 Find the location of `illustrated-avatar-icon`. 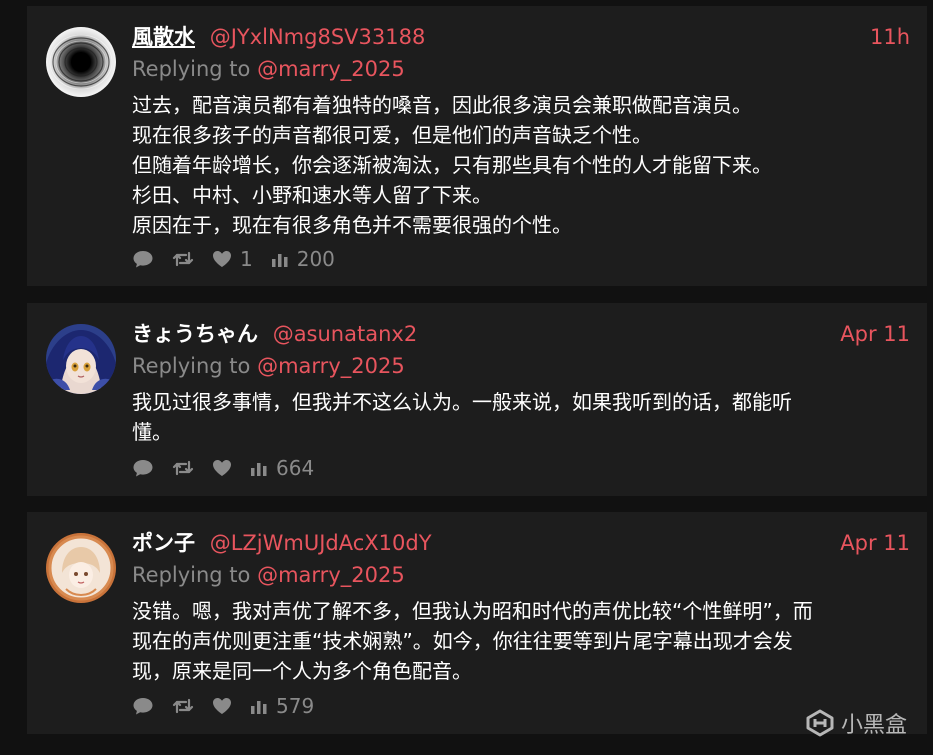

illustrated-avatar-icon is located at coordinates (81, 568).